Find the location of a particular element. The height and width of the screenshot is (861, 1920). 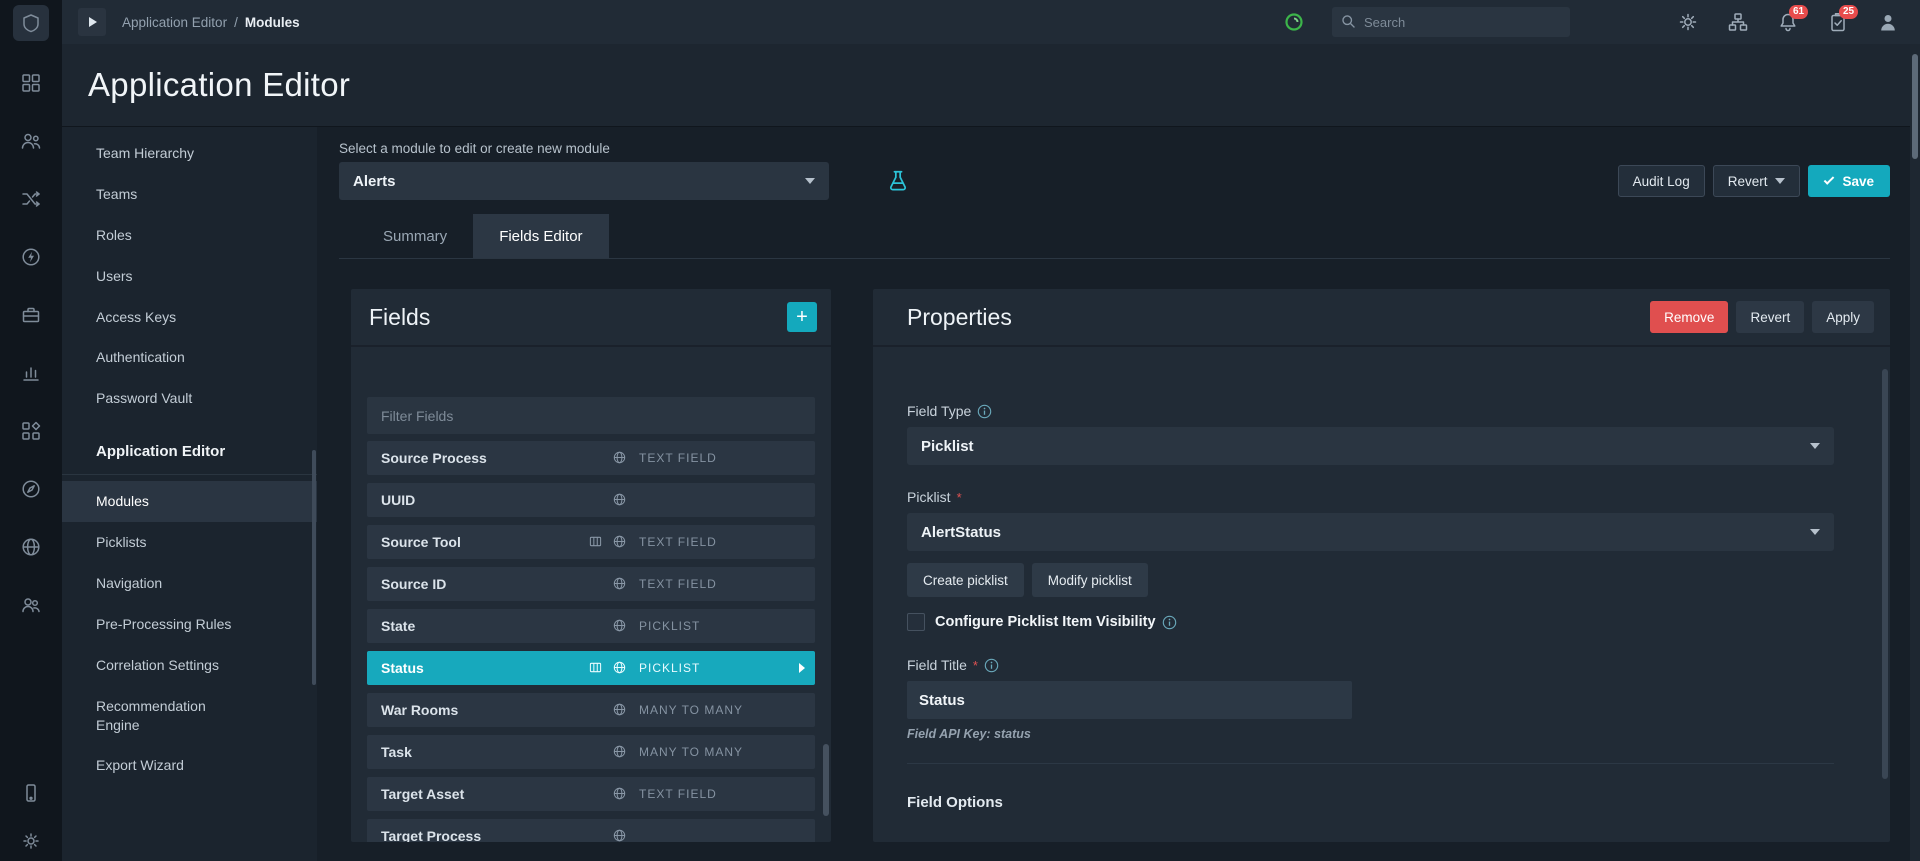

breadcrumb: Application Editor / Modules is located at coordinates (211, 22).